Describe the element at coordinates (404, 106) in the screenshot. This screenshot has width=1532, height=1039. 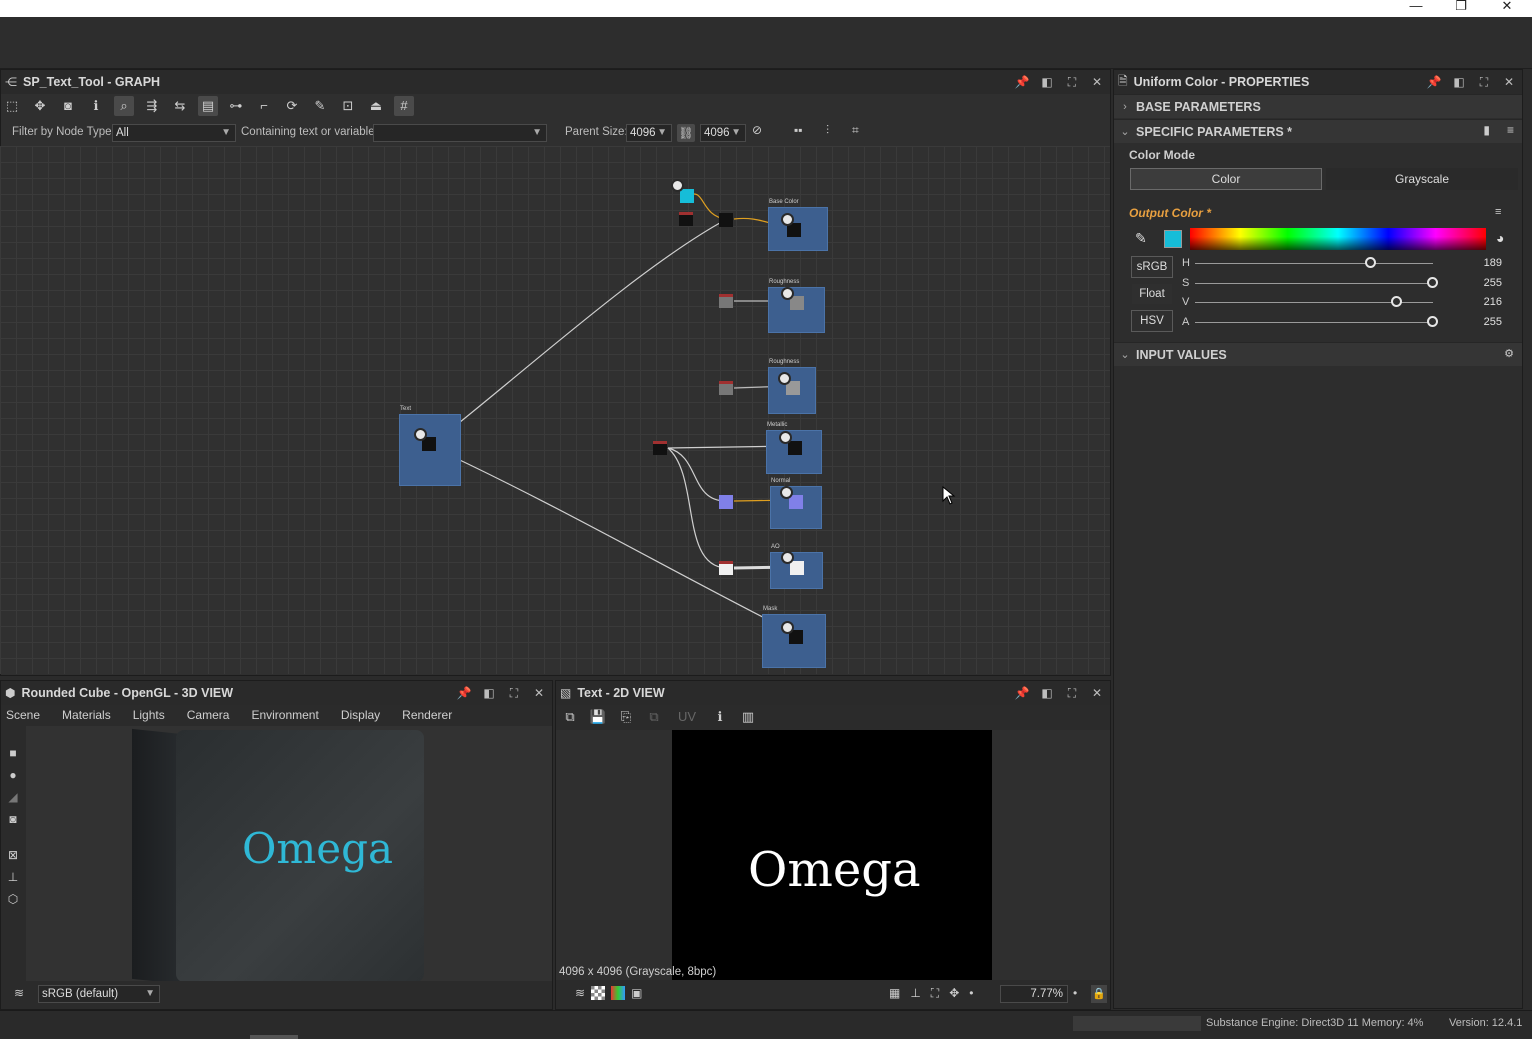
I see `grid-snap-icon: #` at that location.